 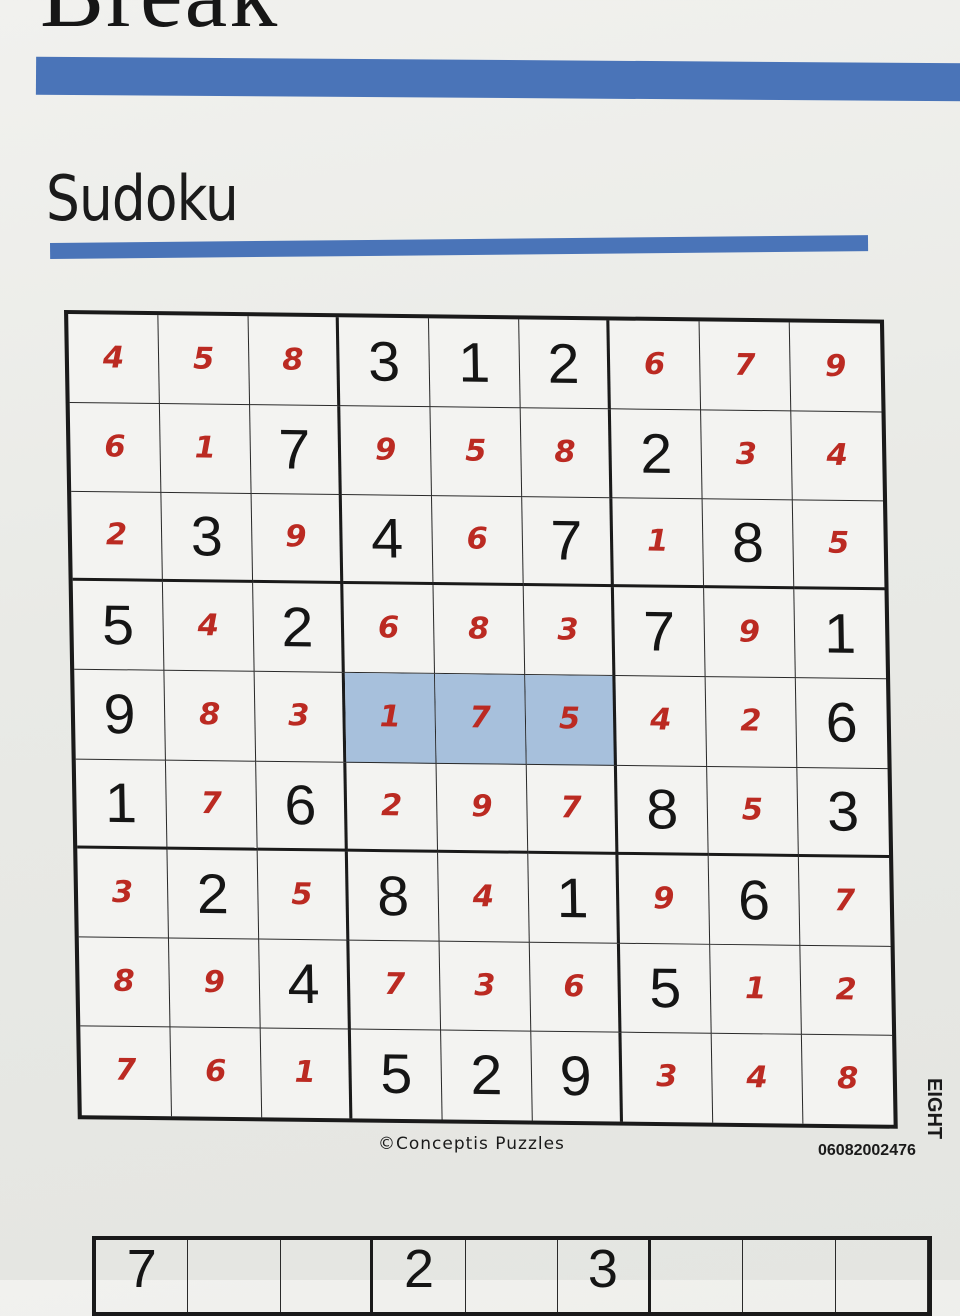 I want to click on given-digit: 1, so click(x=840, y=633).